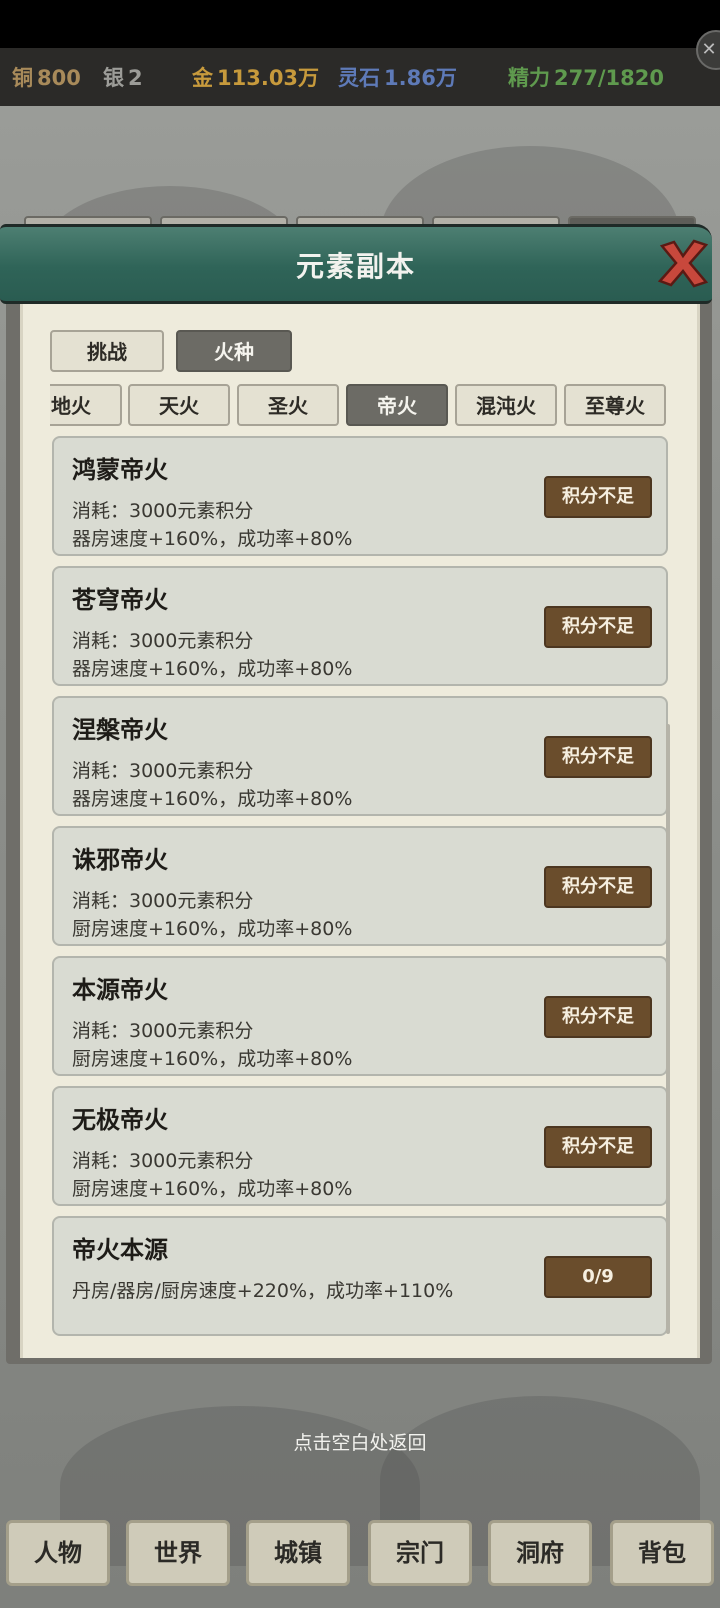 This screenshot has width=720, height=1608. What do you see at coordinates (683, 263) in the screenshot?
I see `close-icon` at bounding box center [683, 263].